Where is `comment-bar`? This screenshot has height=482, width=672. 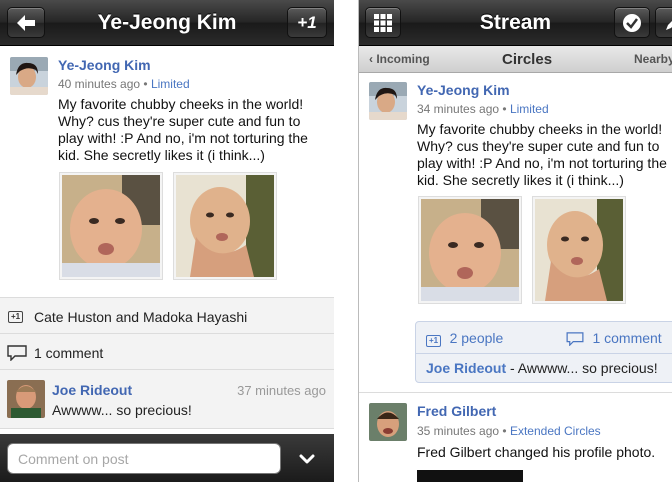 comment-bar is located at coordinates (167, 458).